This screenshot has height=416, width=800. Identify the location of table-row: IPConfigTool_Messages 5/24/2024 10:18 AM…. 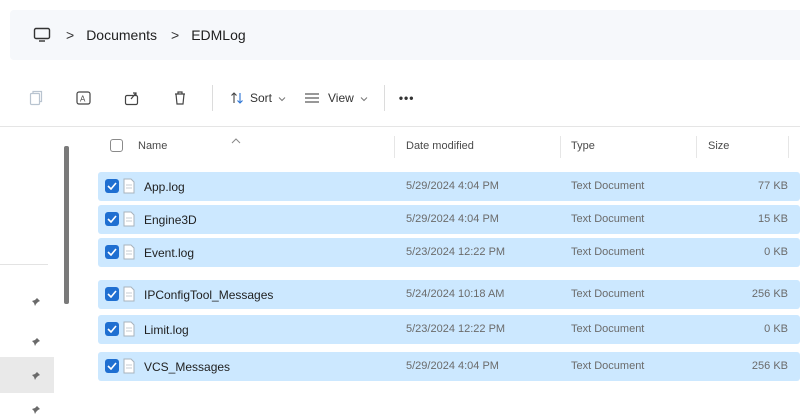
(449, 294).